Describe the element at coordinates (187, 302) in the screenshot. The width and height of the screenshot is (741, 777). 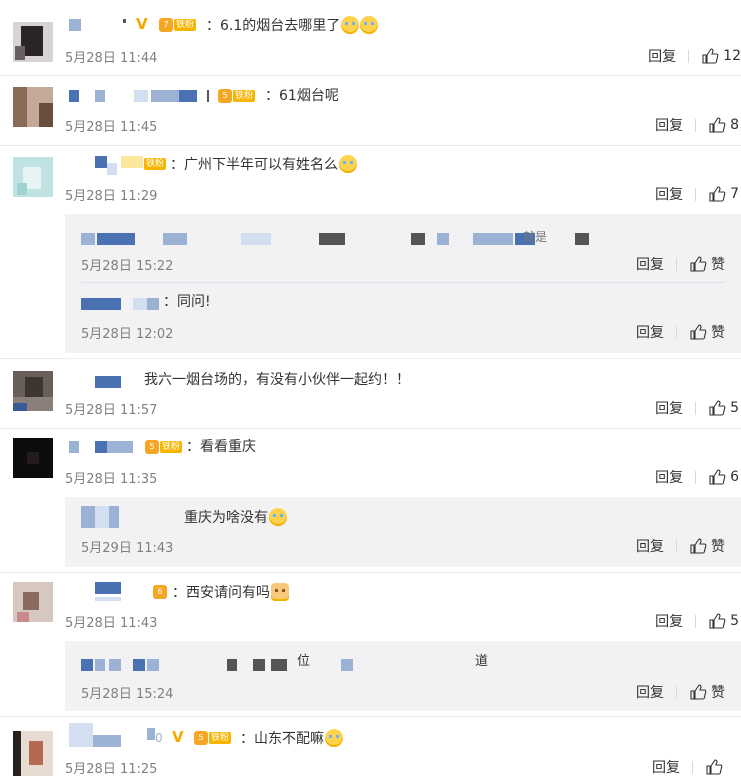
I see `reply-text: ：同问!` at that location.